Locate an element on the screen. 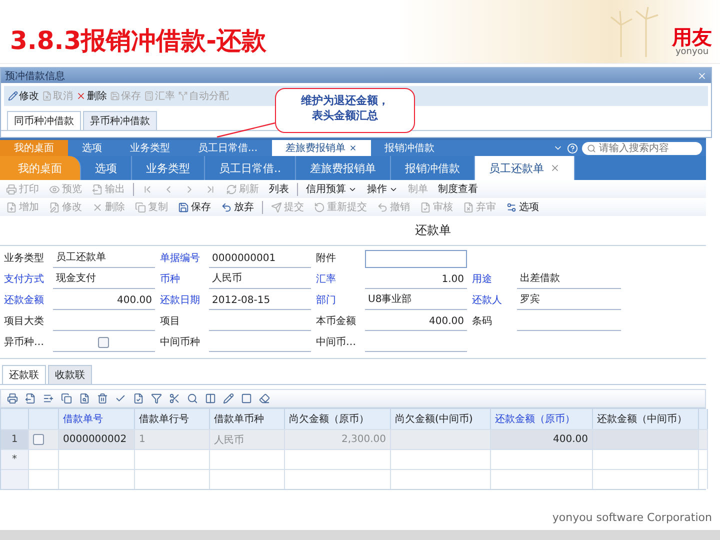 The image size is (720, 540). column-header: 还款金额（中间币） is located at coordinates (646, 419).